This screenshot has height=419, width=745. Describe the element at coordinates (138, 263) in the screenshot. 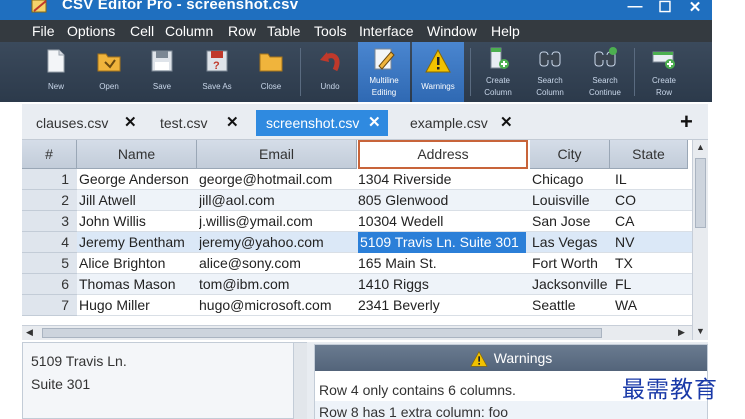

I see `cell-name: Alice Brighton` at that location.